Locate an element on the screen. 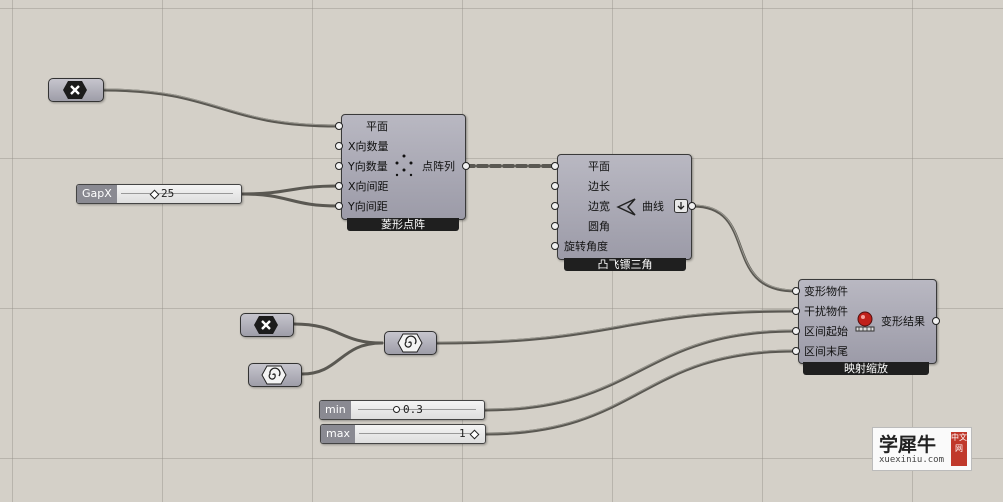 Image resolution: width=1003 pixels, height=502 pixels. component-name-map: 映射缩放 is located at coordinates (866, 368).